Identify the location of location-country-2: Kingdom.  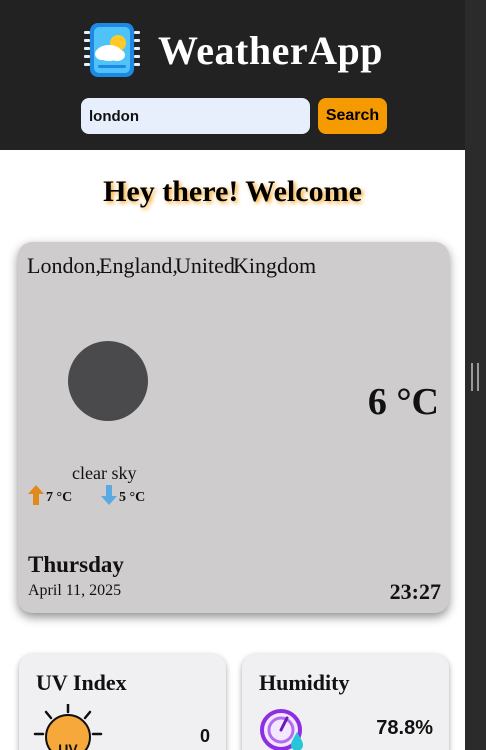
(275, 265).